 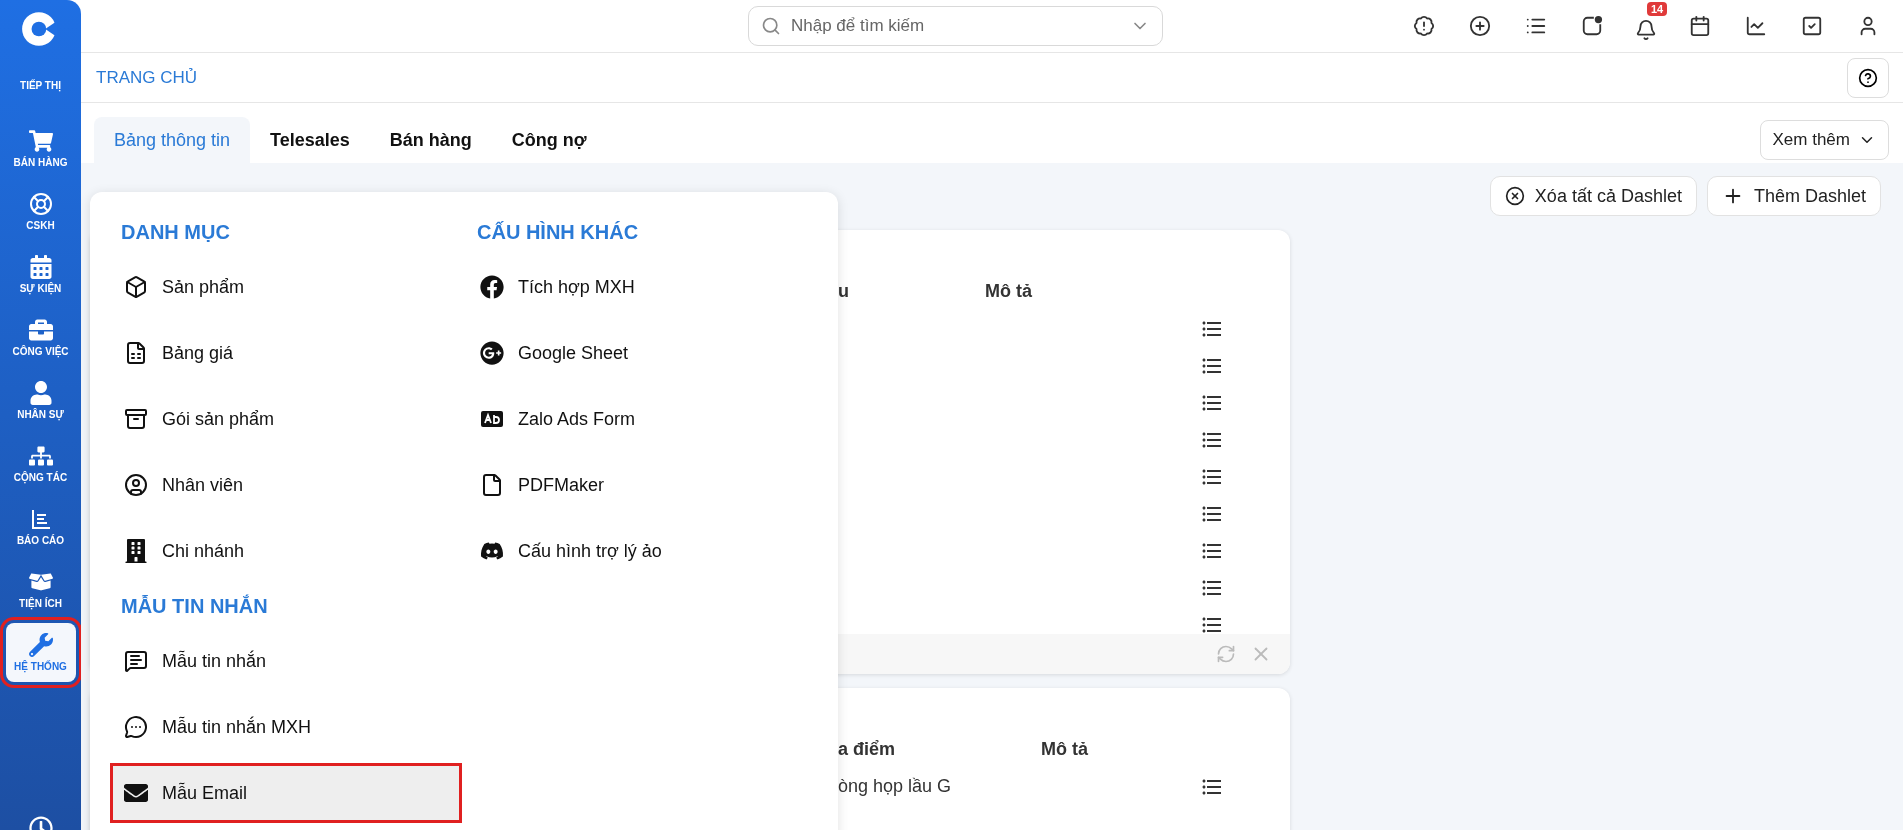 What do you see at coordinates (1646, 30) in the screenshot?
I see `bell-icon` at bounding box center [1646, 30].